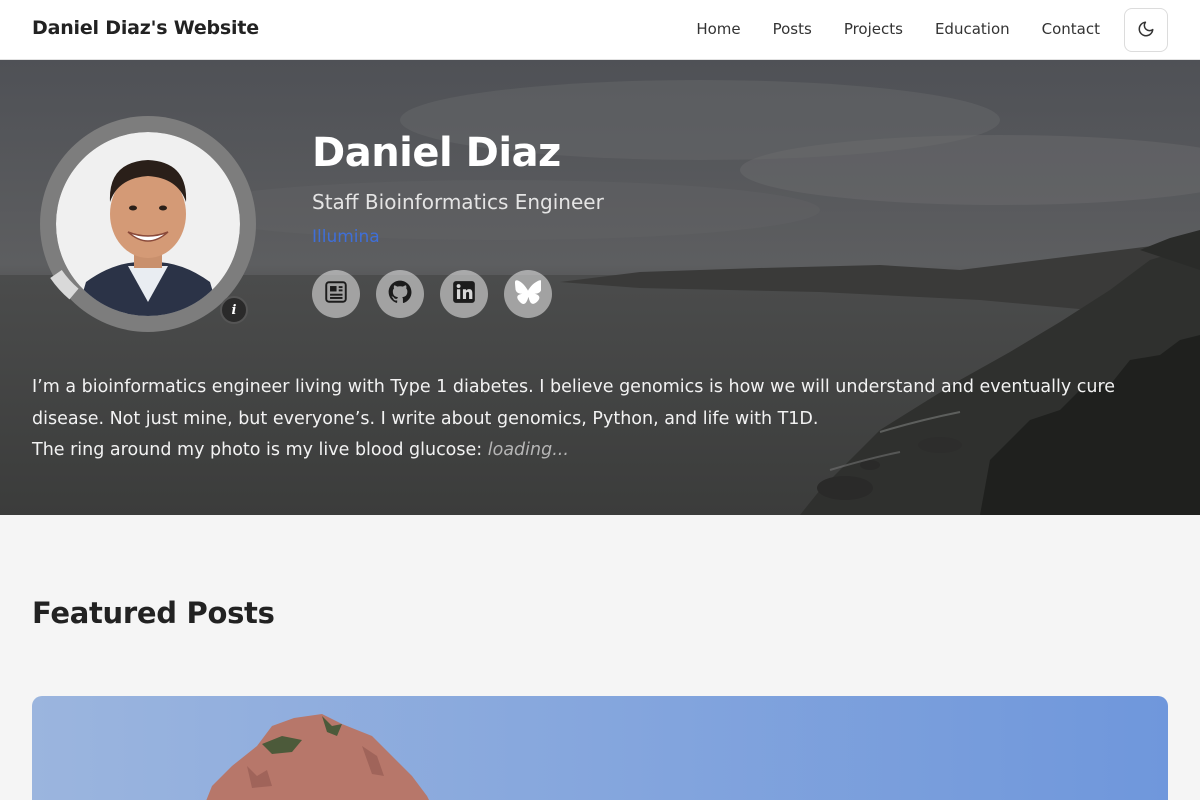  I want to click on github-icon, so click(400, 294).